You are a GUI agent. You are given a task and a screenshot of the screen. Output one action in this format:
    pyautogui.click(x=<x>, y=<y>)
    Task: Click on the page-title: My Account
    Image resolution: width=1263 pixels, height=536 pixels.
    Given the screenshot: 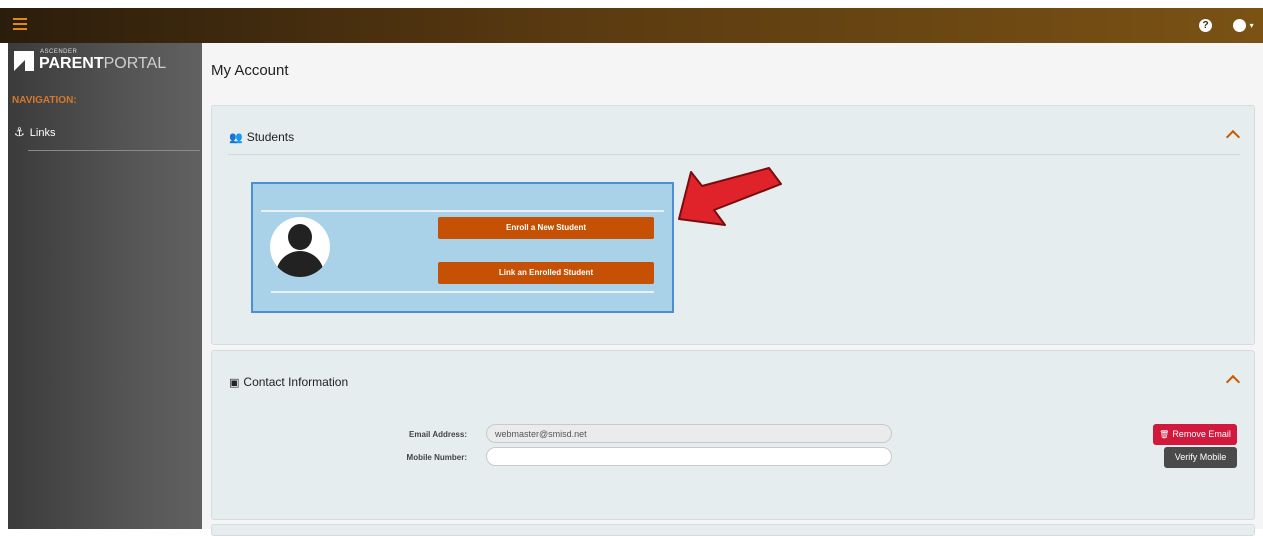 What is the action you would take?
    pyautogui.click(x=250, y=70)
    